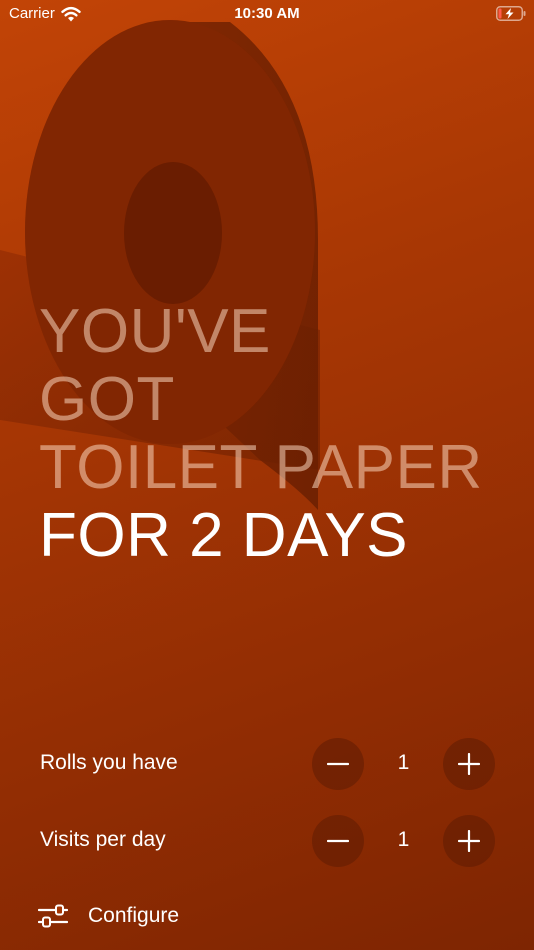  I want to click on sliders-icon, so click(53, 916).